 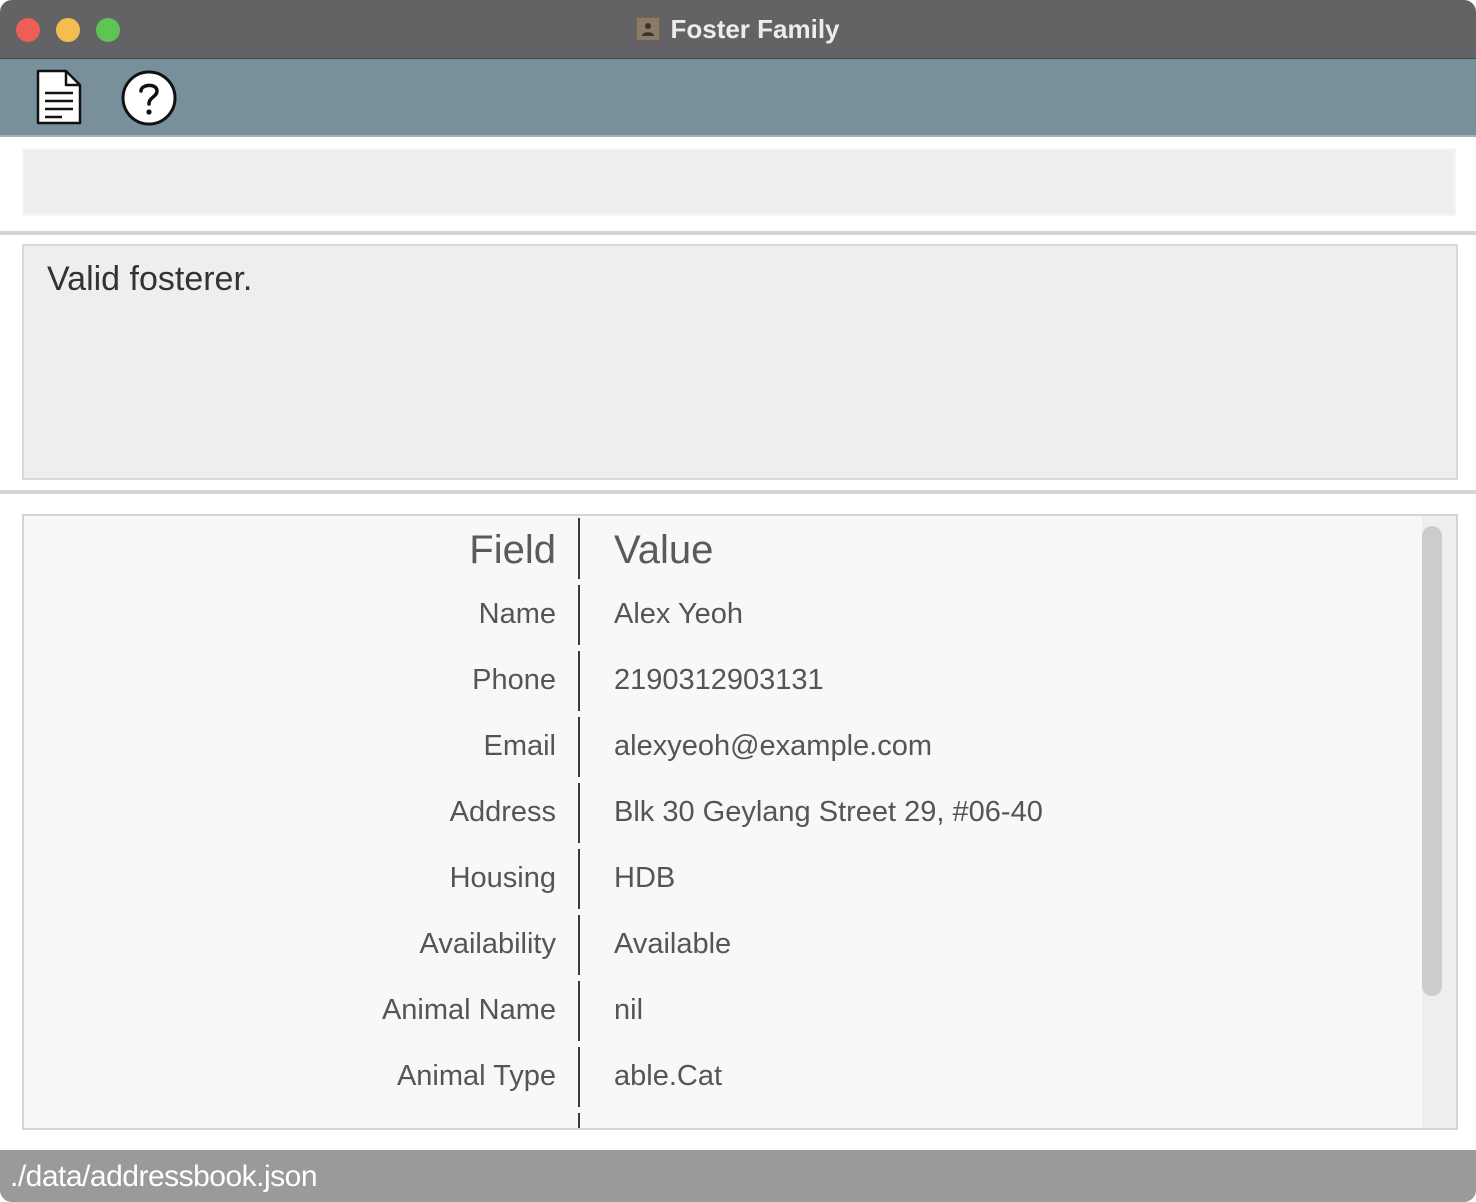 I want to click on value-cell: able.Cat, so click(x=668, y=1076).